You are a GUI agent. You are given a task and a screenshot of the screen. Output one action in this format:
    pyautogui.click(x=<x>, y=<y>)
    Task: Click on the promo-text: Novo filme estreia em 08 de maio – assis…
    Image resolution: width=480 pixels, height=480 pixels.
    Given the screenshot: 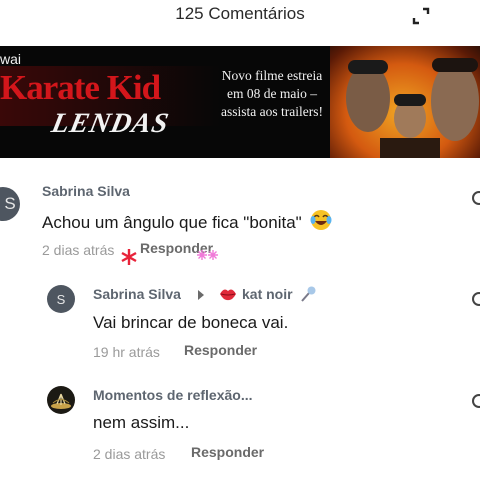 What is the action you would take?
    pyautogui.click(x=272, y=93)
    